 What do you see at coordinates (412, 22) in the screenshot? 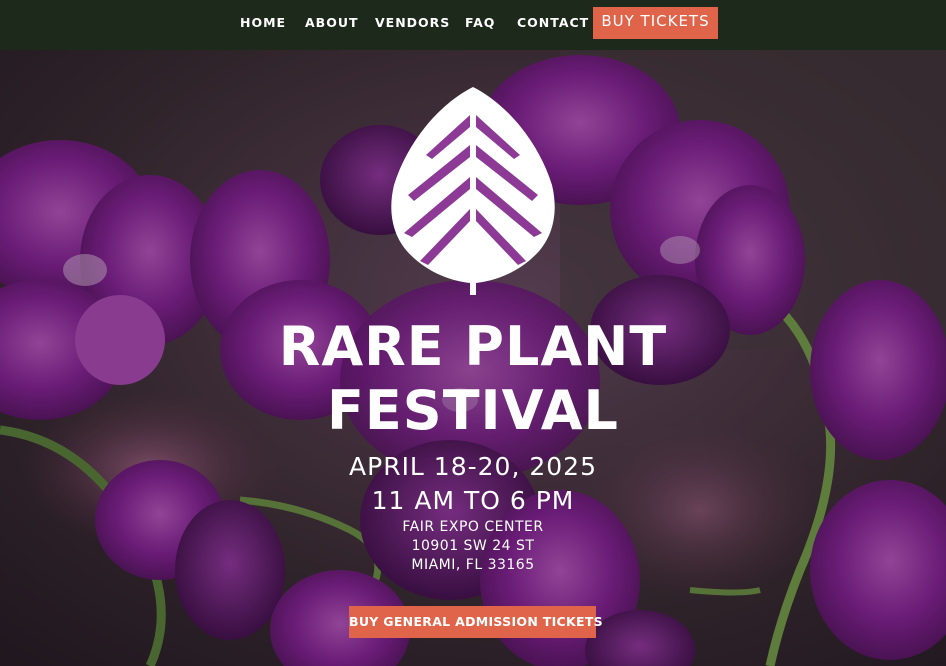
I see `nav-link-vendors: VENDORS` at bounding box center [412, 22].